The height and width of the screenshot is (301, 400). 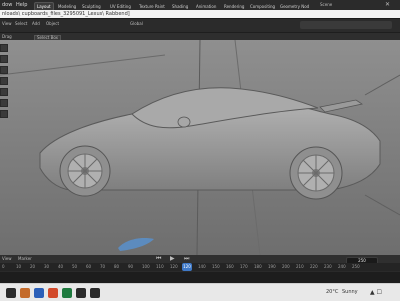 I want to click on word-icon, so click(x=39, y=293).